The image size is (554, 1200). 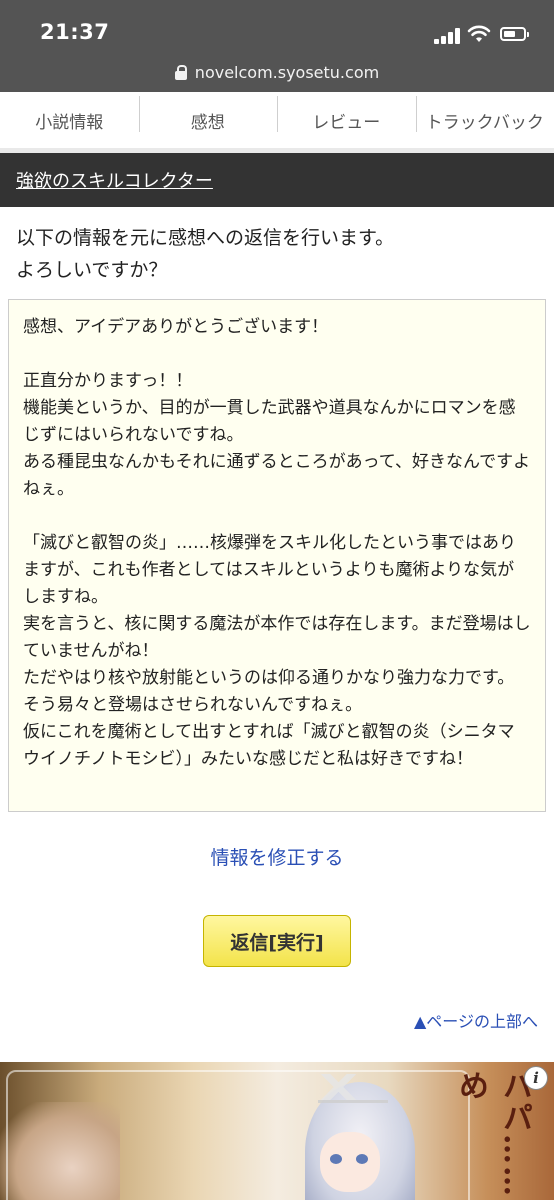 I want to click on edit-info-link: 情報を修正する, so click(x=277, y=856).